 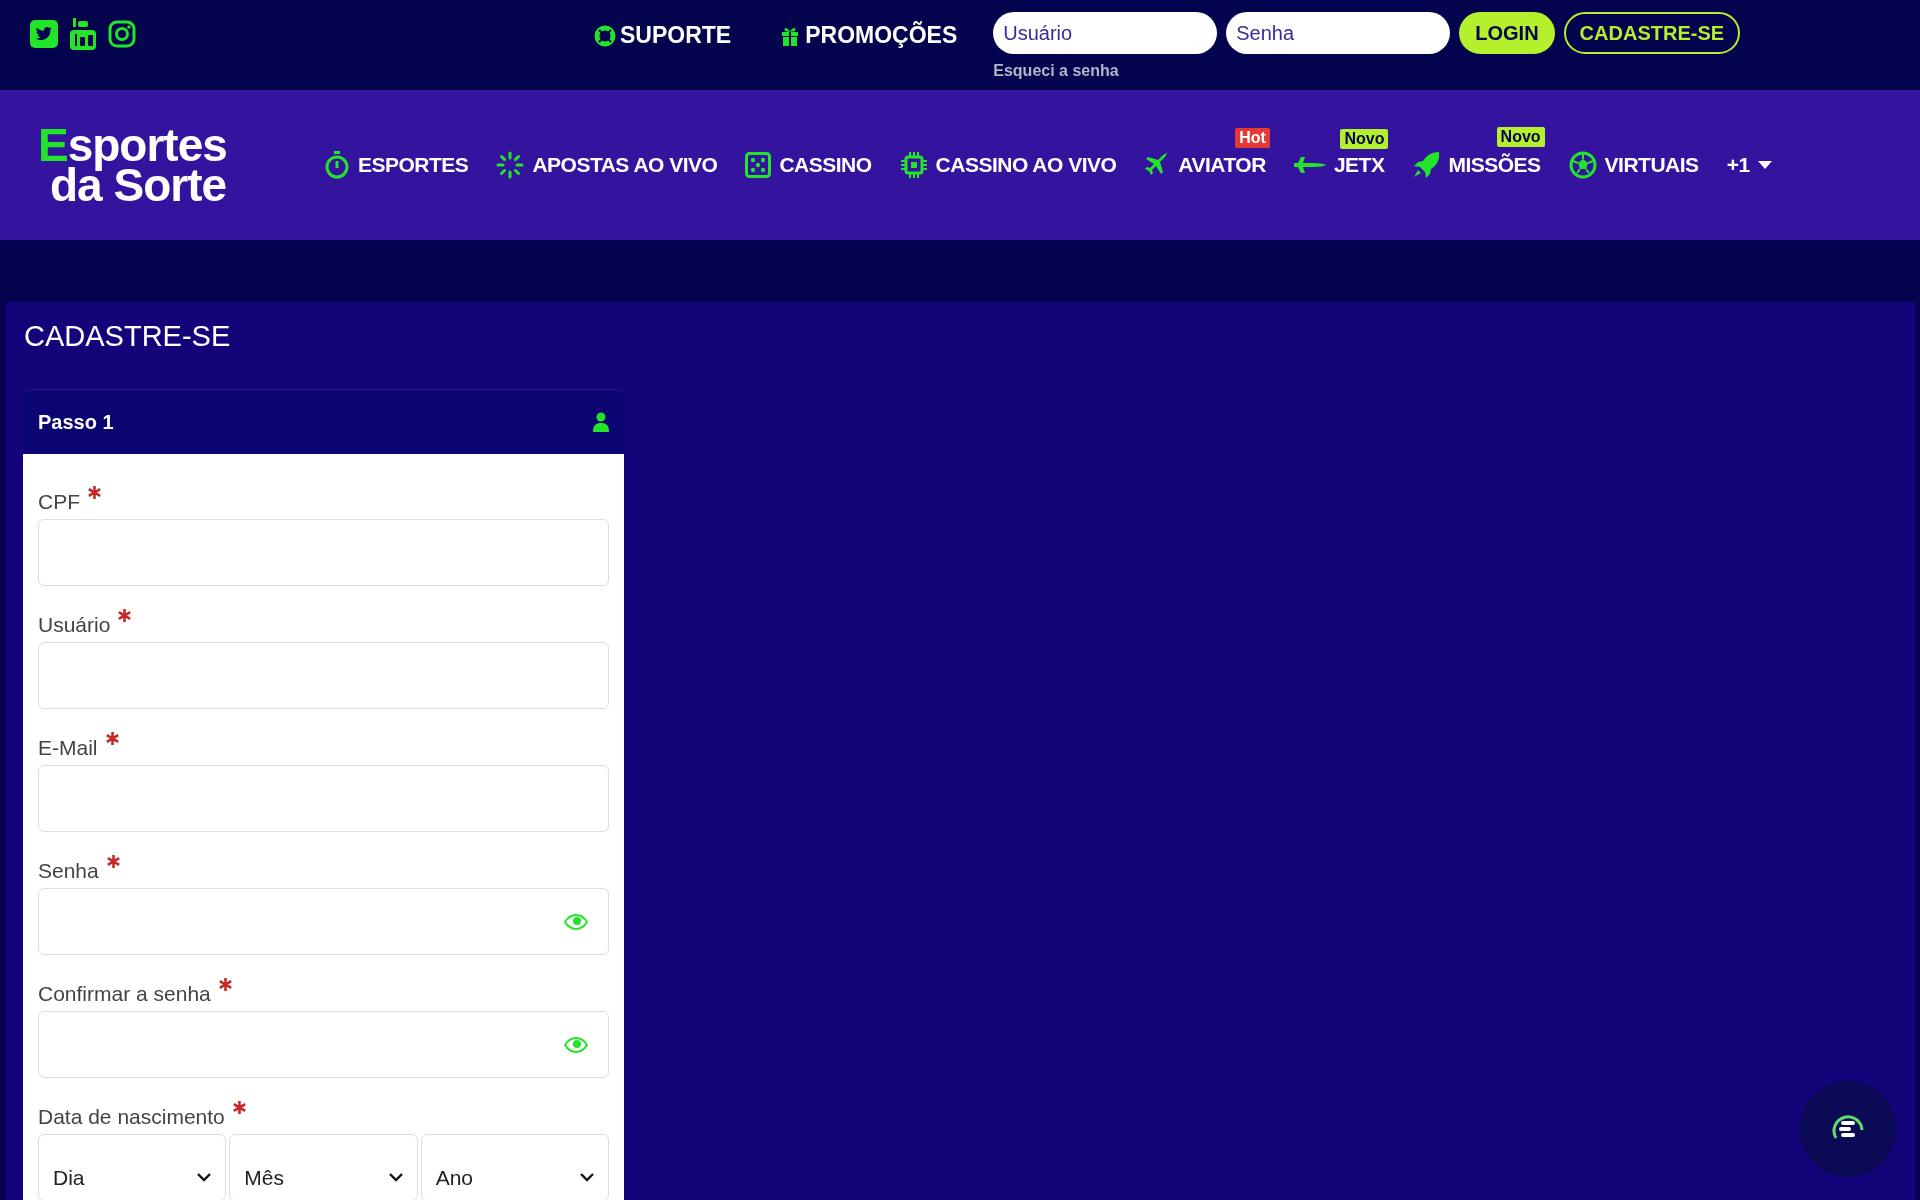 What do you see at coordinates (601, 422) in the screenshot?
I see `user-icon` at bounding box center [601, 422].